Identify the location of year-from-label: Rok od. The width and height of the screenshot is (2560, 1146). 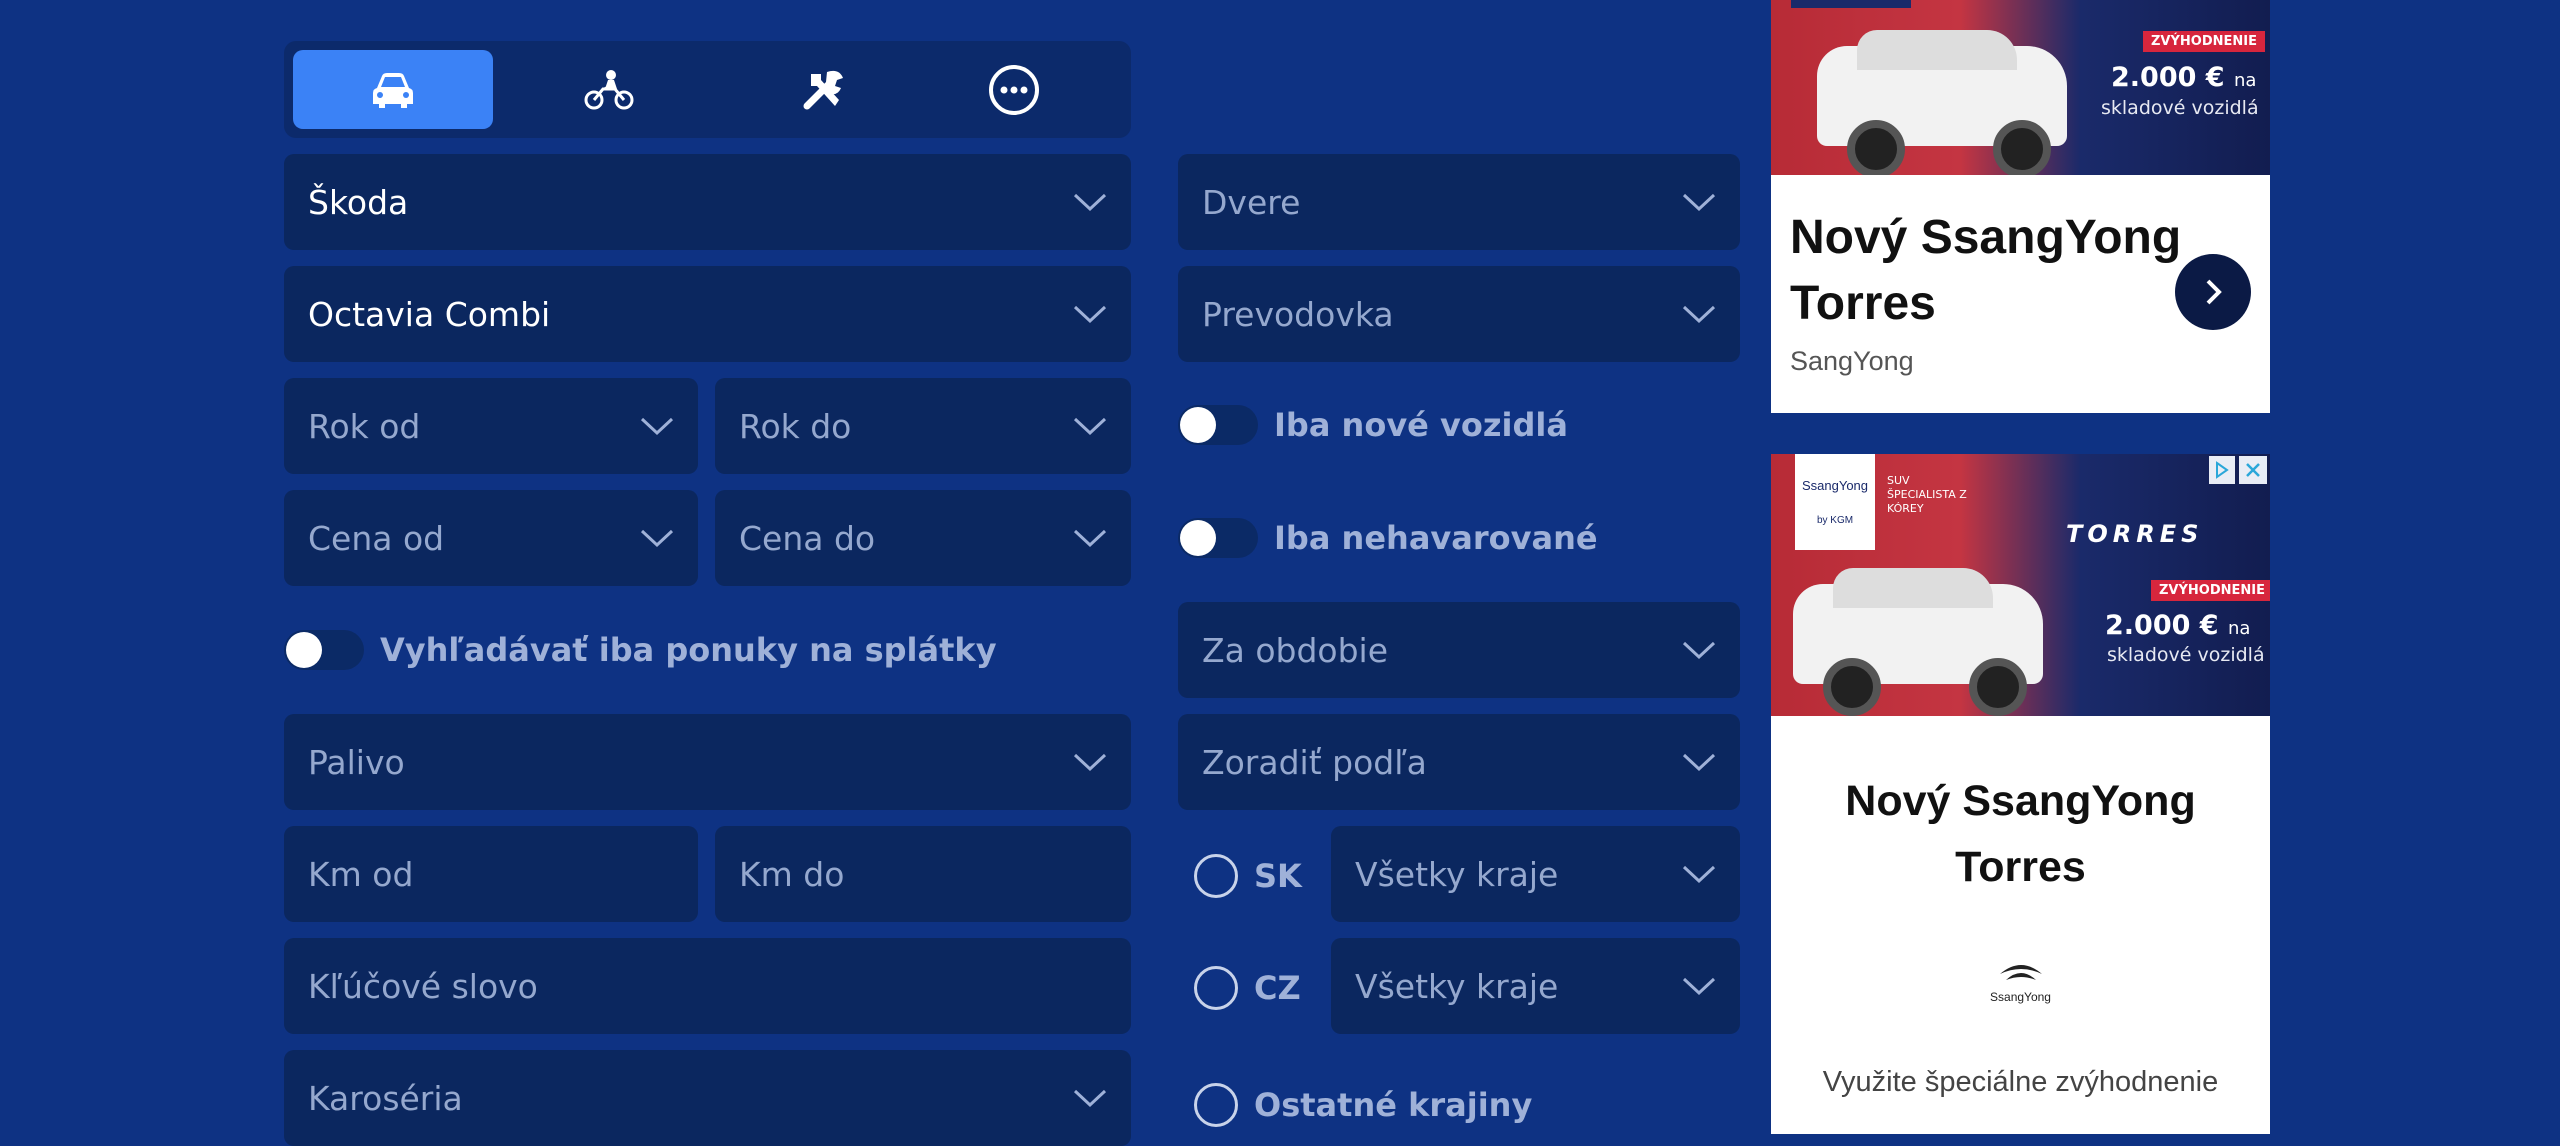
(364, 426).